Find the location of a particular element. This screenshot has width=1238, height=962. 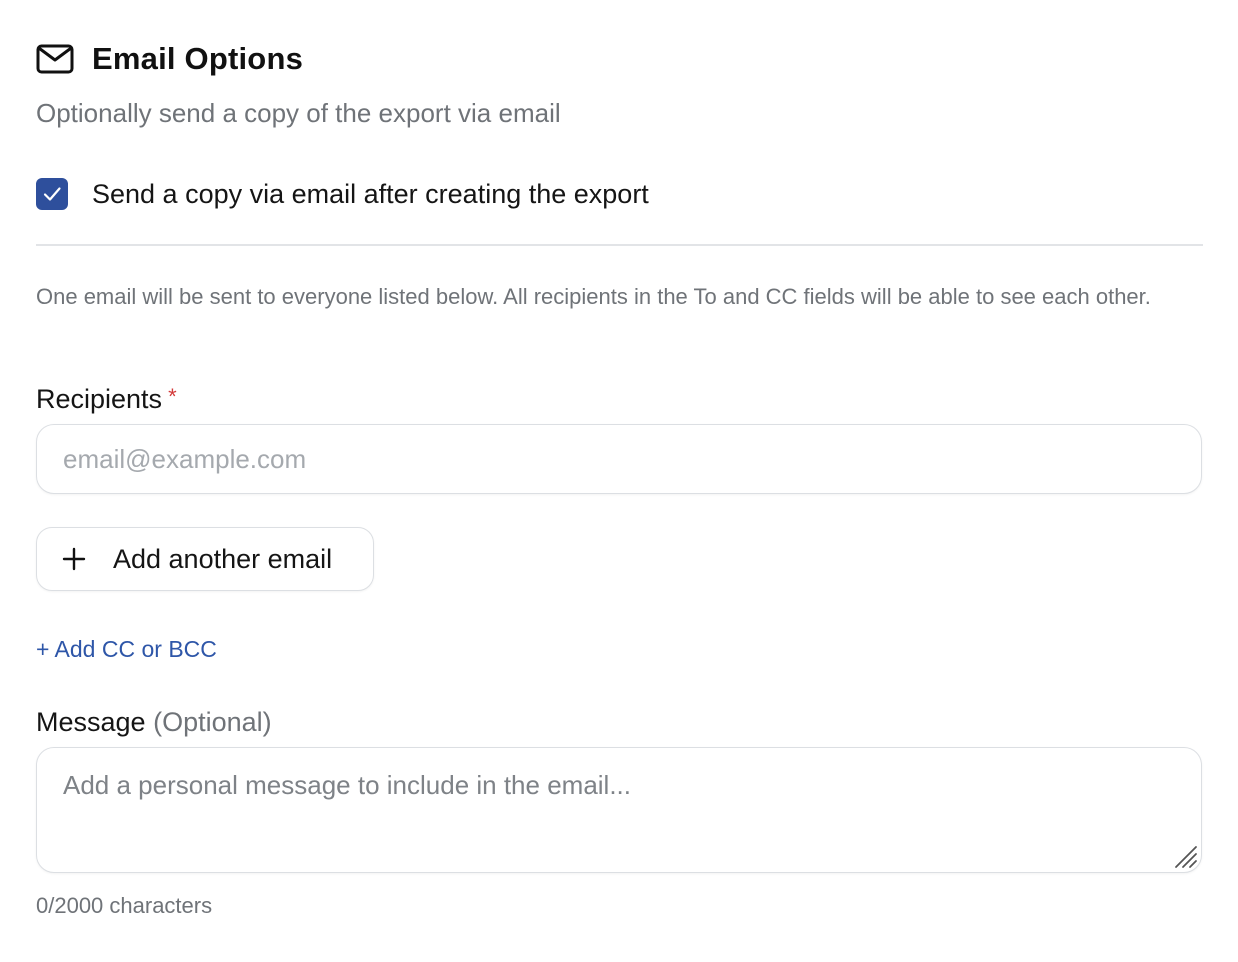

mail-icon is located at coordinates (55, 59).